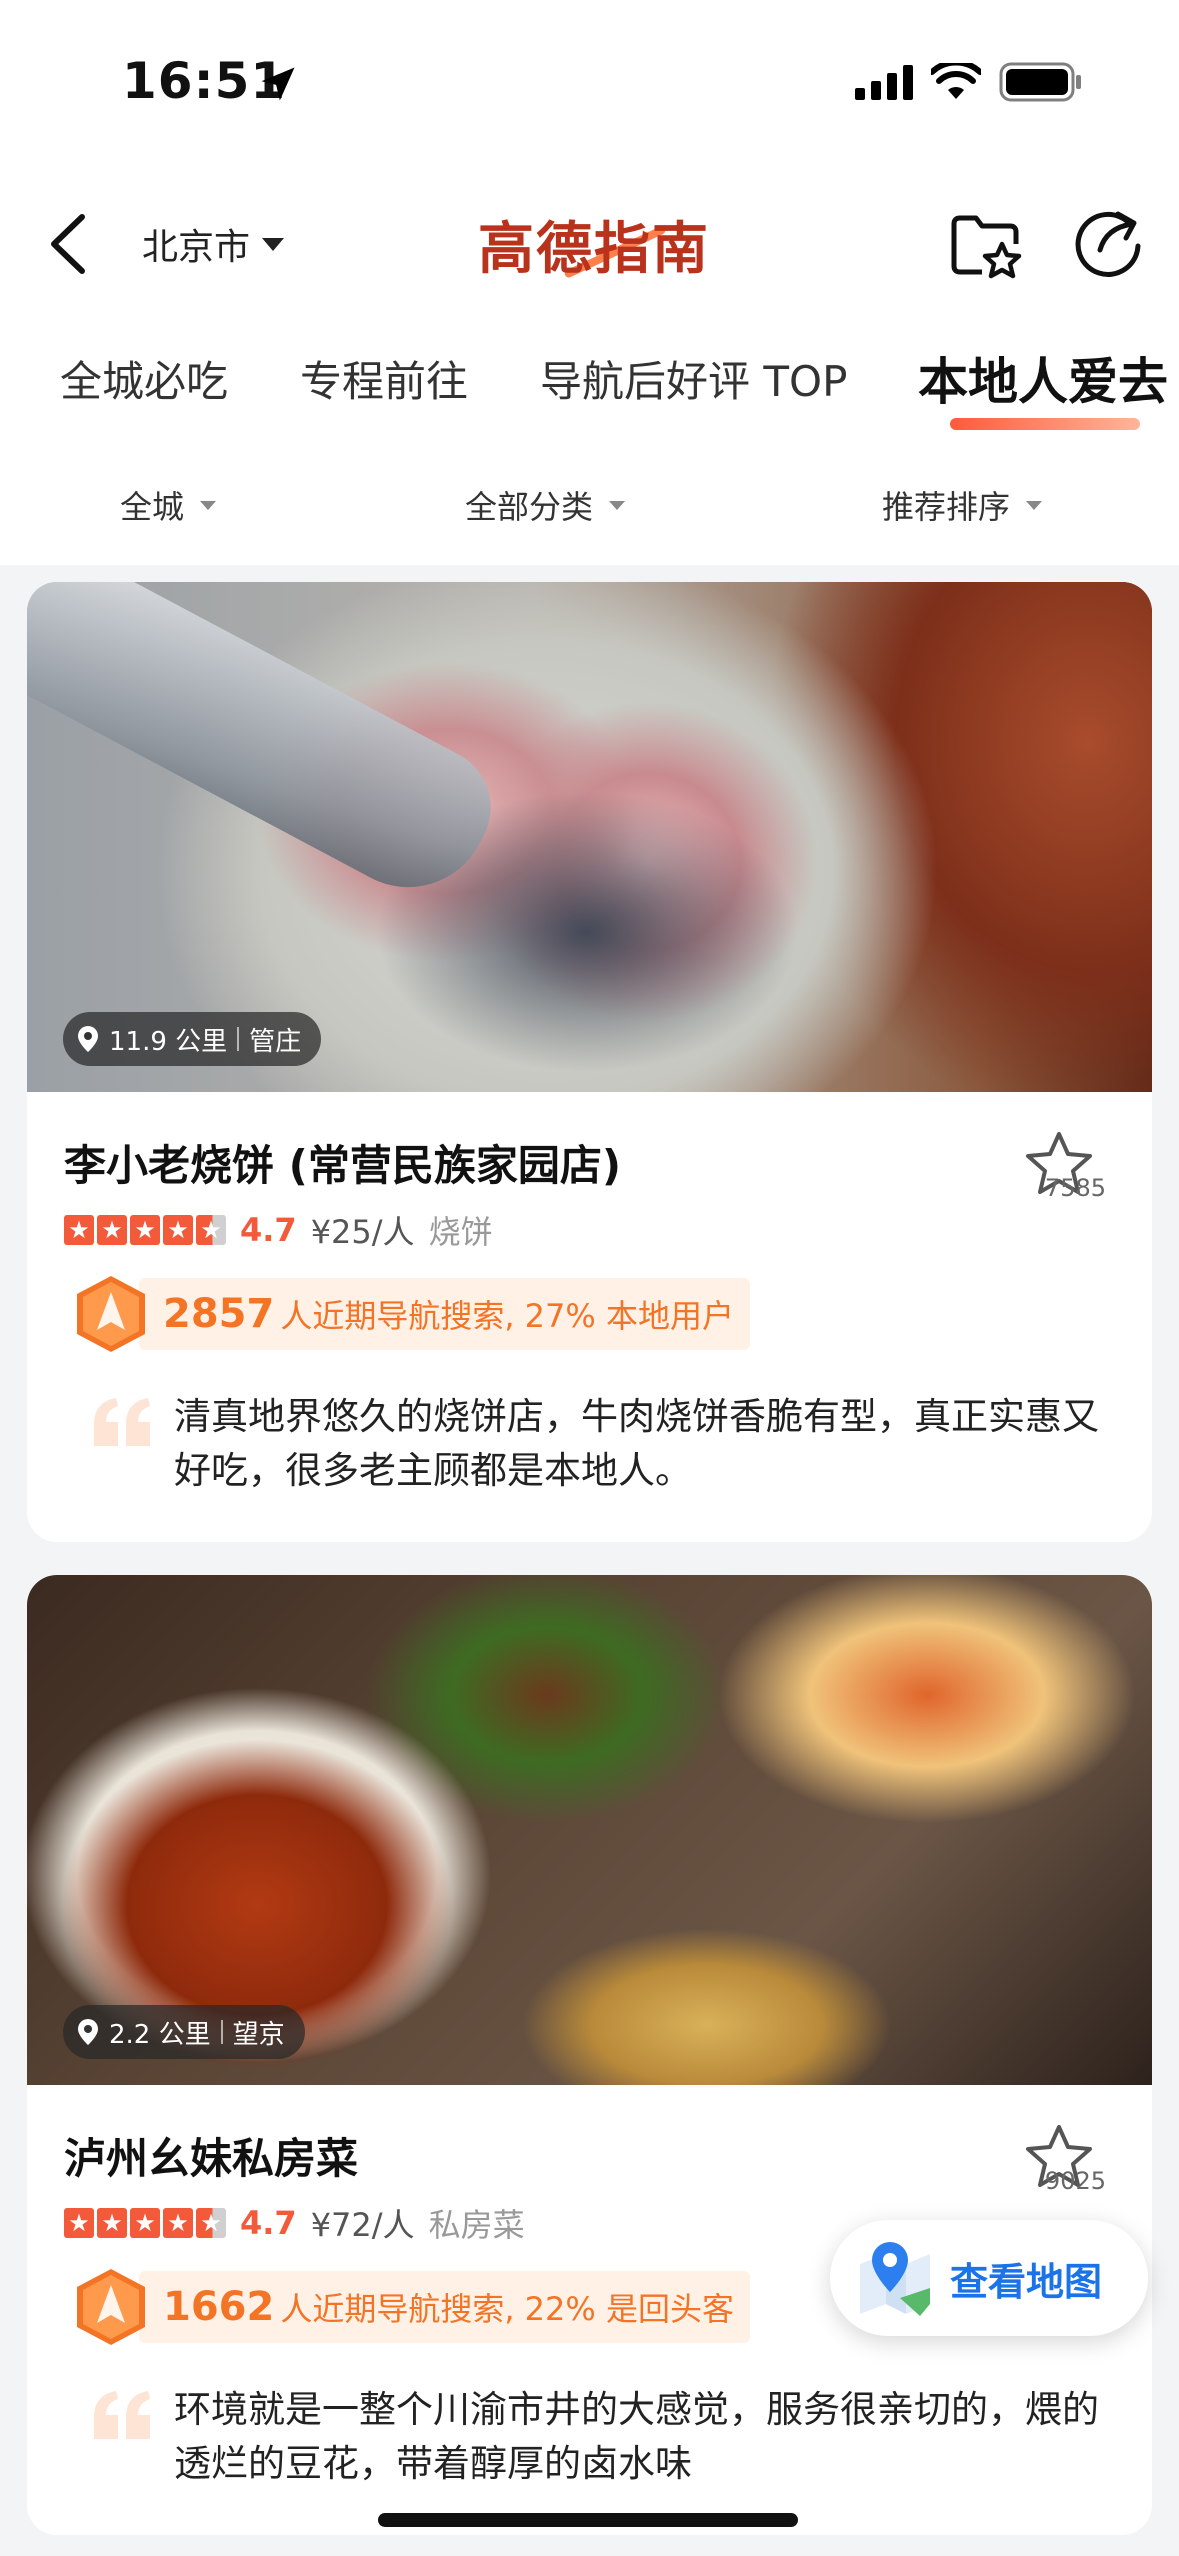 The height and width of the screenshot is (2556, 1179). Describe the element at coordinates (1040, 82) in the screenshot. I see `battery-icon` at that location.